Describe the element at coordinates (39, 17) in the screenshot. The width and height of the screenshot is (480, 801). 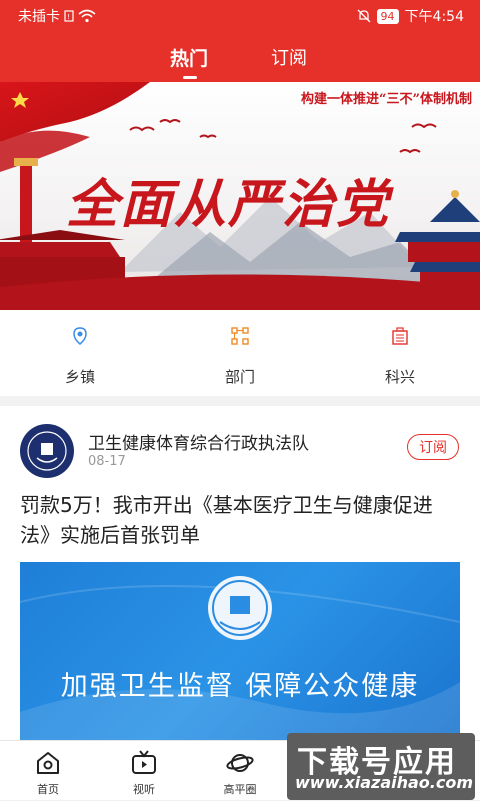
I see `carrier-text: 未插卡` at that location.